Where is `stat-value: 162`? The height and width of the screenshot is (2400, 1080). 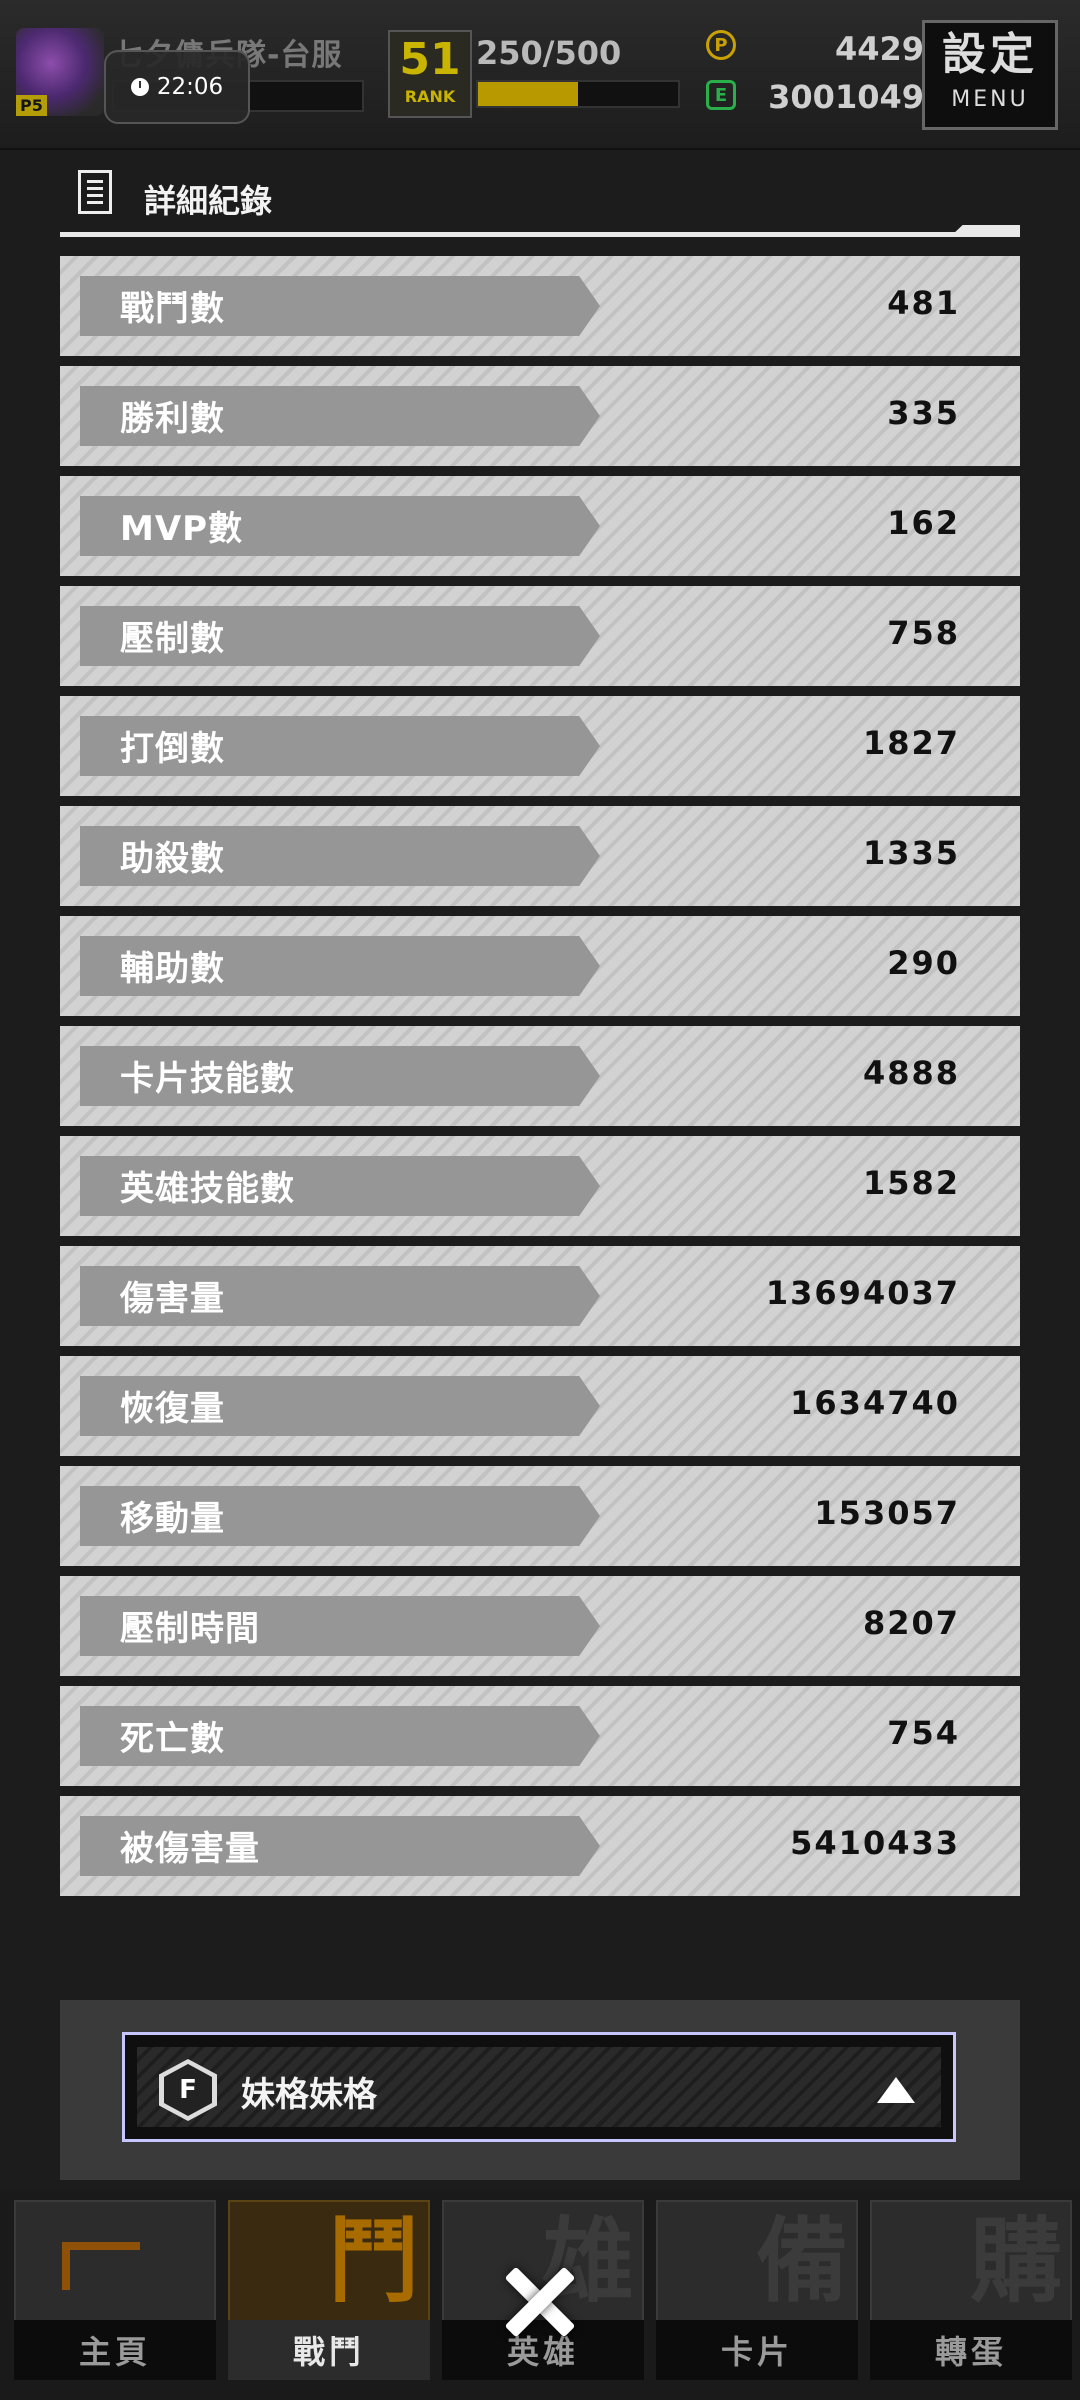
stat-value: 162 is located at coordinates (923, 523).